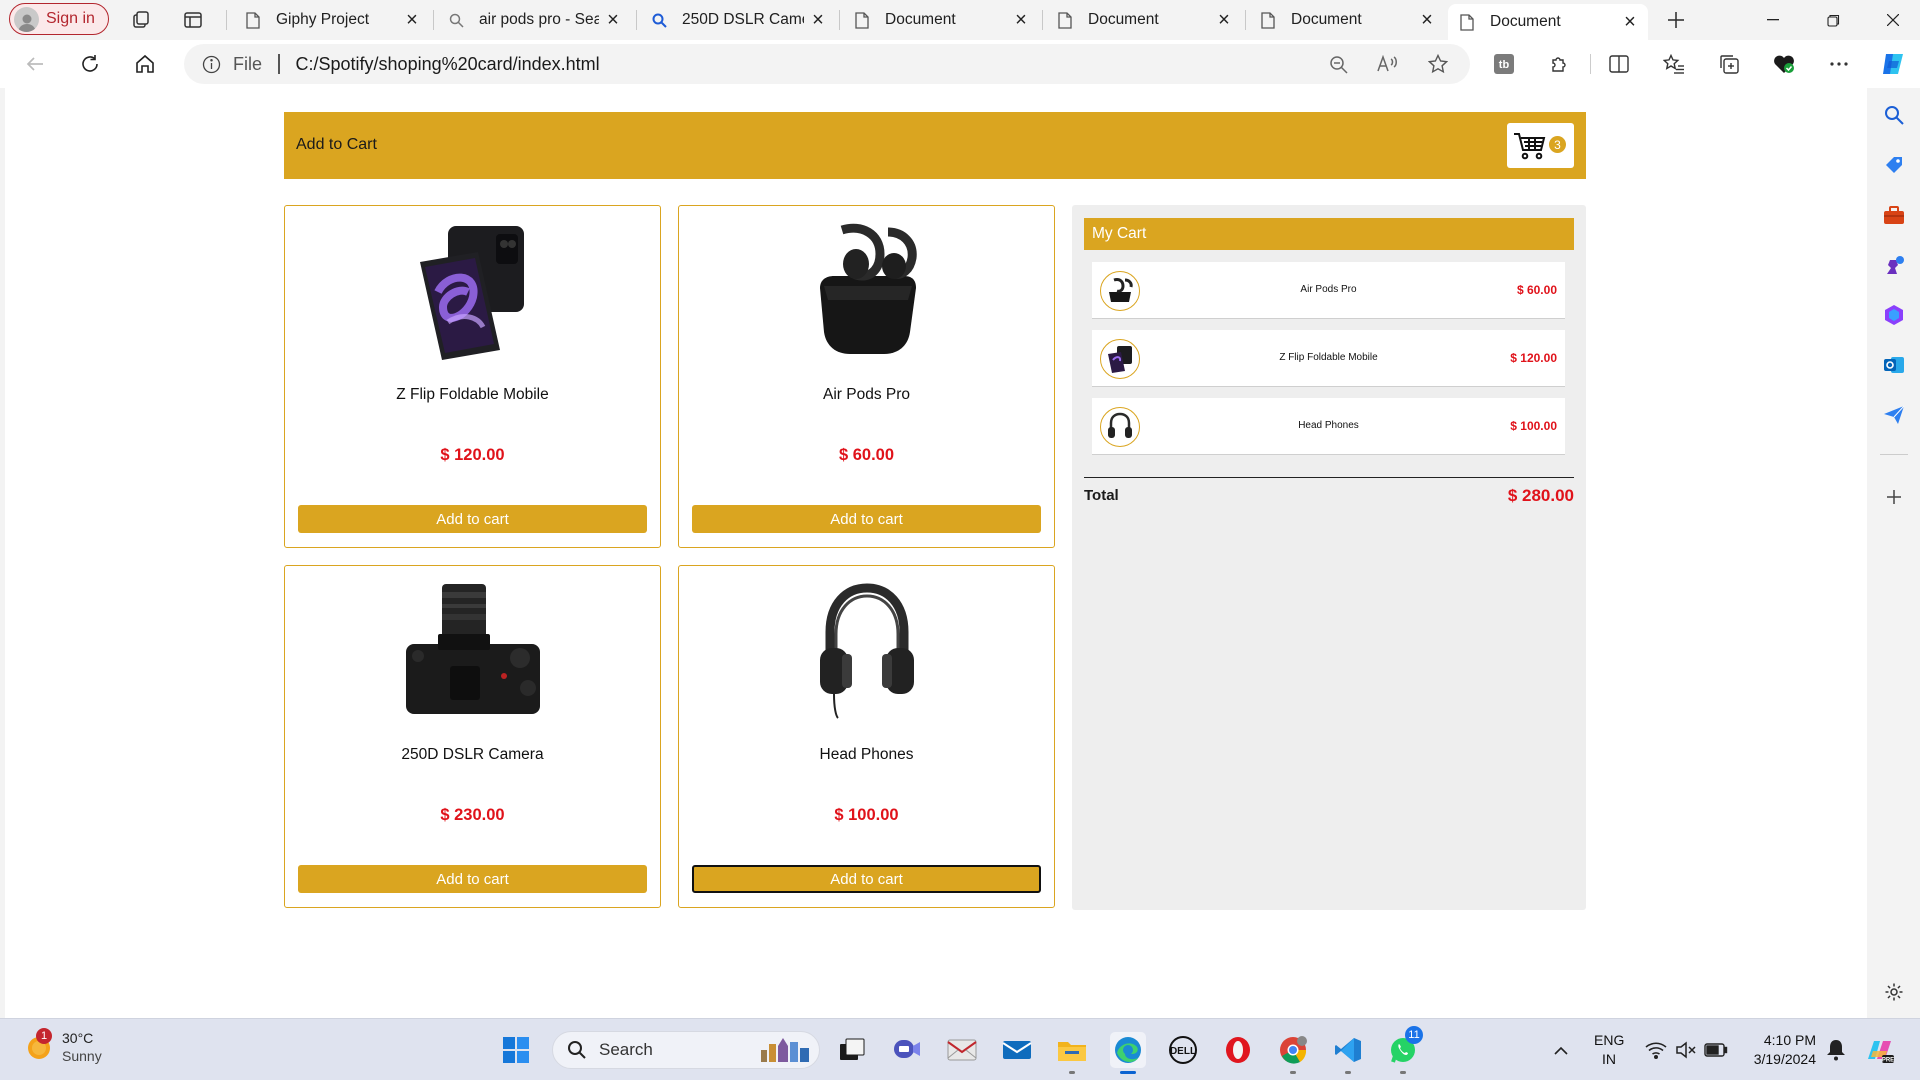 The width and height of the screenshot is (1920, 1080). I want to click on scheme-label: File, so click(248, 63).